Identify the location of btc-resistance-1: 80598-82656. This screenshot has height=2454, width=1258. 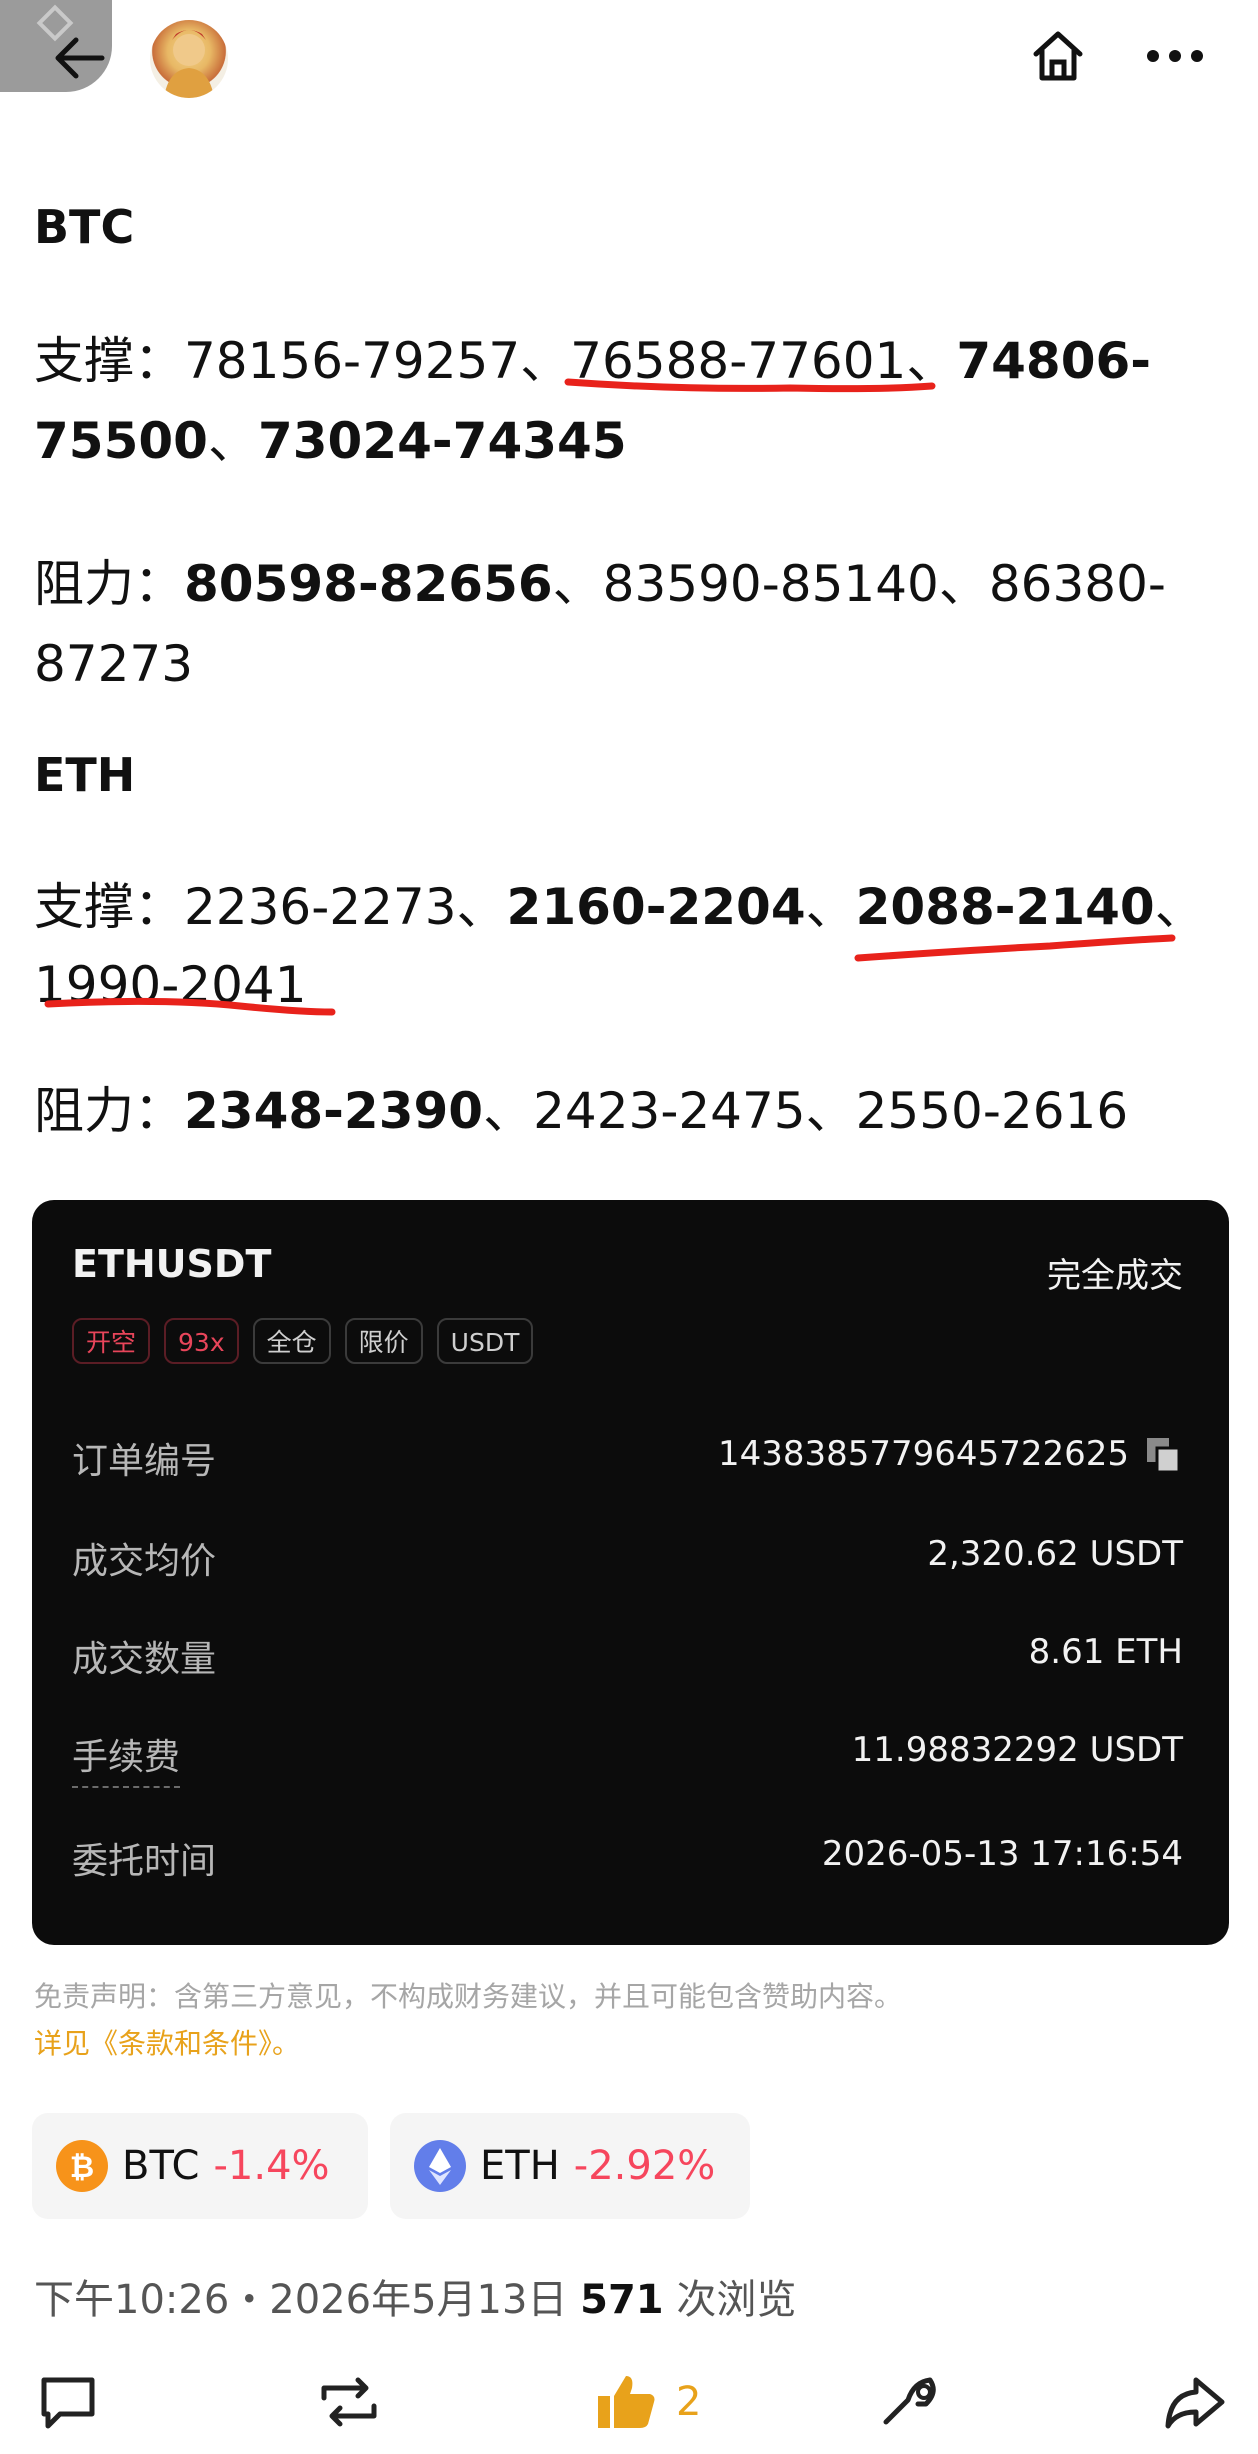
(368, 584).